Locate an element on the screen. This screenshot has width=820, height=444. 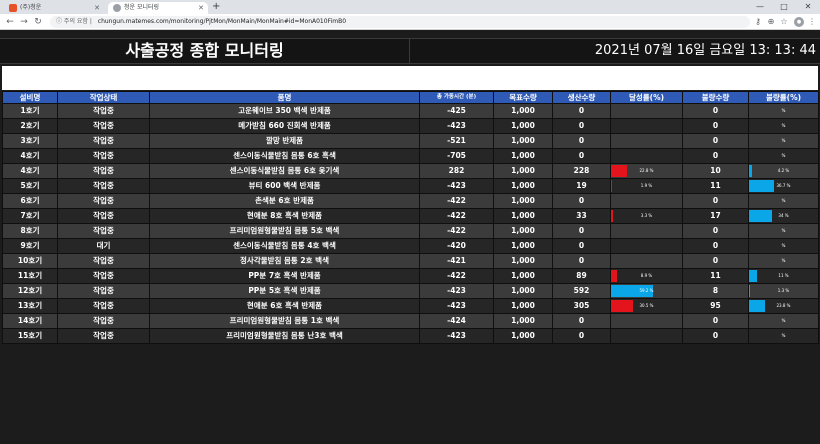
achievement-label: 1.9 % is located at coordinates (646, 185).